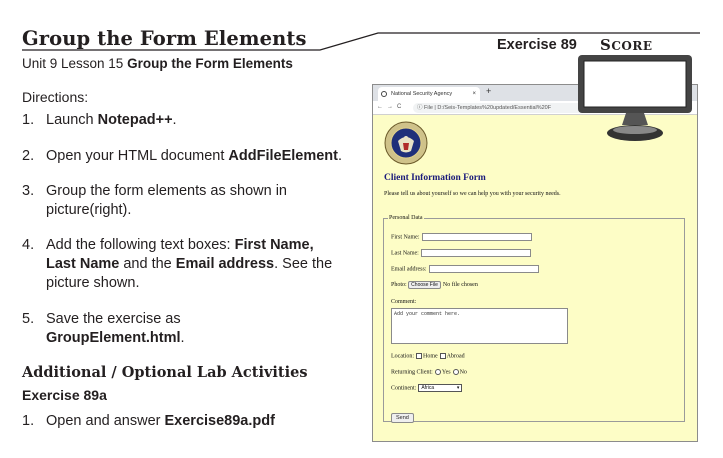 This screenshot has height=458, width=723. I want to click on monitor-icon, so click(635, 98).